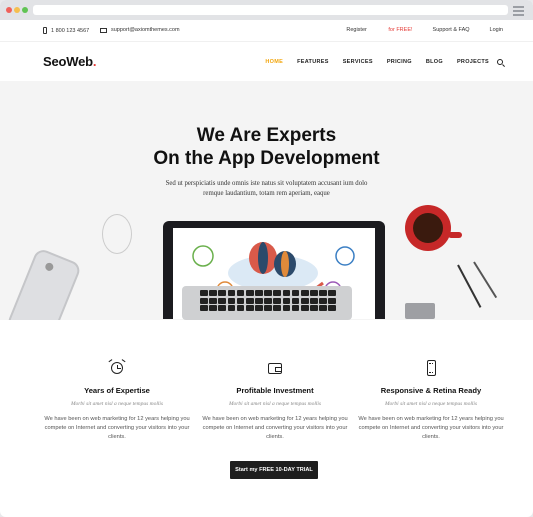  What do you see at coordinates (49, 267) in the screenshot?
I see `camera-icon` at bounding box center [49, 267].